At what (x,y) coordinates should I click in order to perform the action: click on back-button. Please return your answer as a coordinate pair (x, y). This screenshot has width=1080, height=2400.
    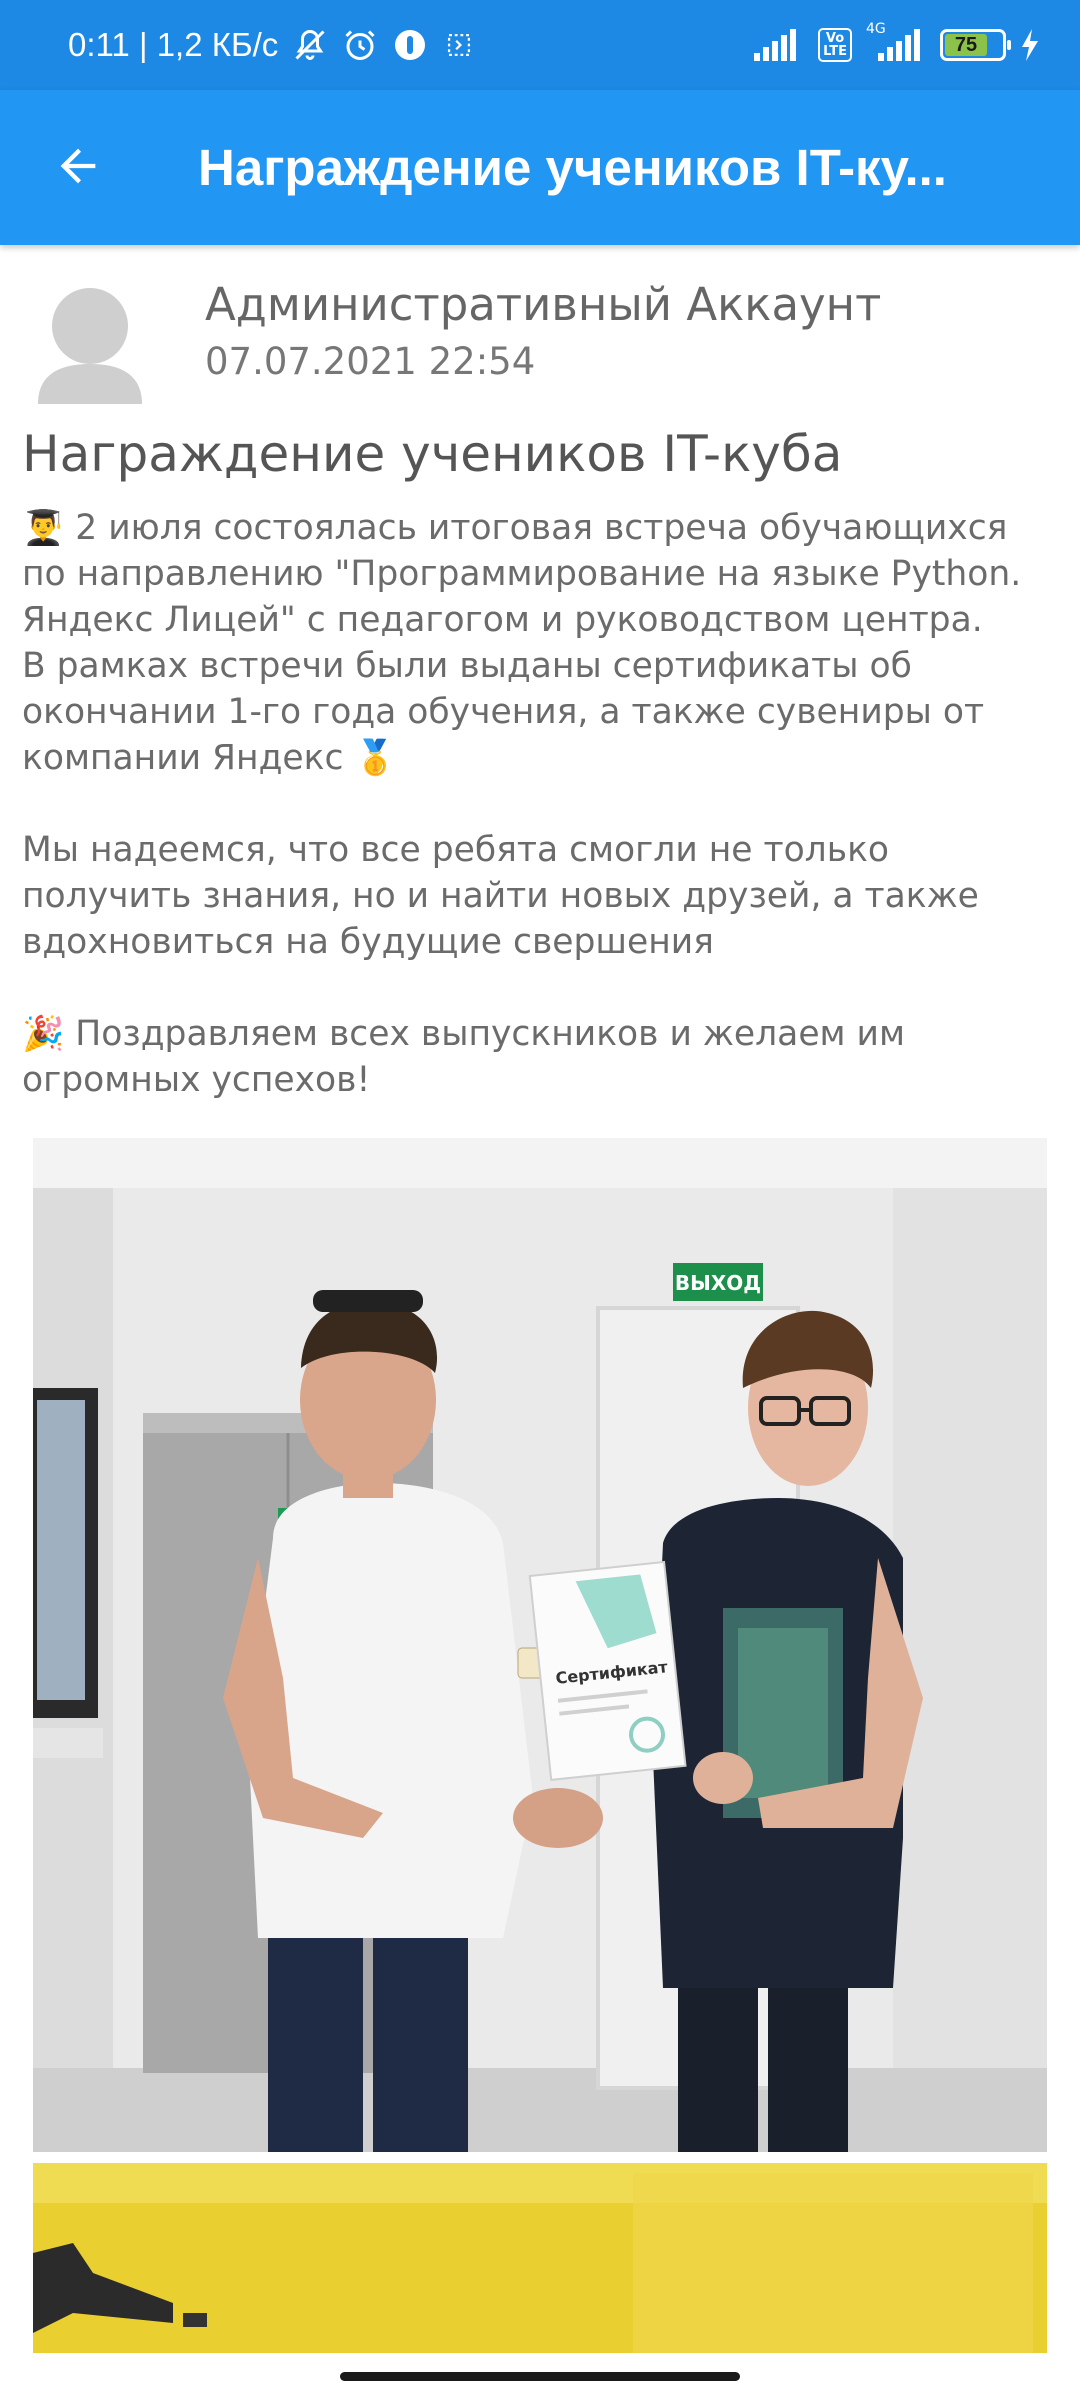
    Looking at the image, I should click on (77, 167).